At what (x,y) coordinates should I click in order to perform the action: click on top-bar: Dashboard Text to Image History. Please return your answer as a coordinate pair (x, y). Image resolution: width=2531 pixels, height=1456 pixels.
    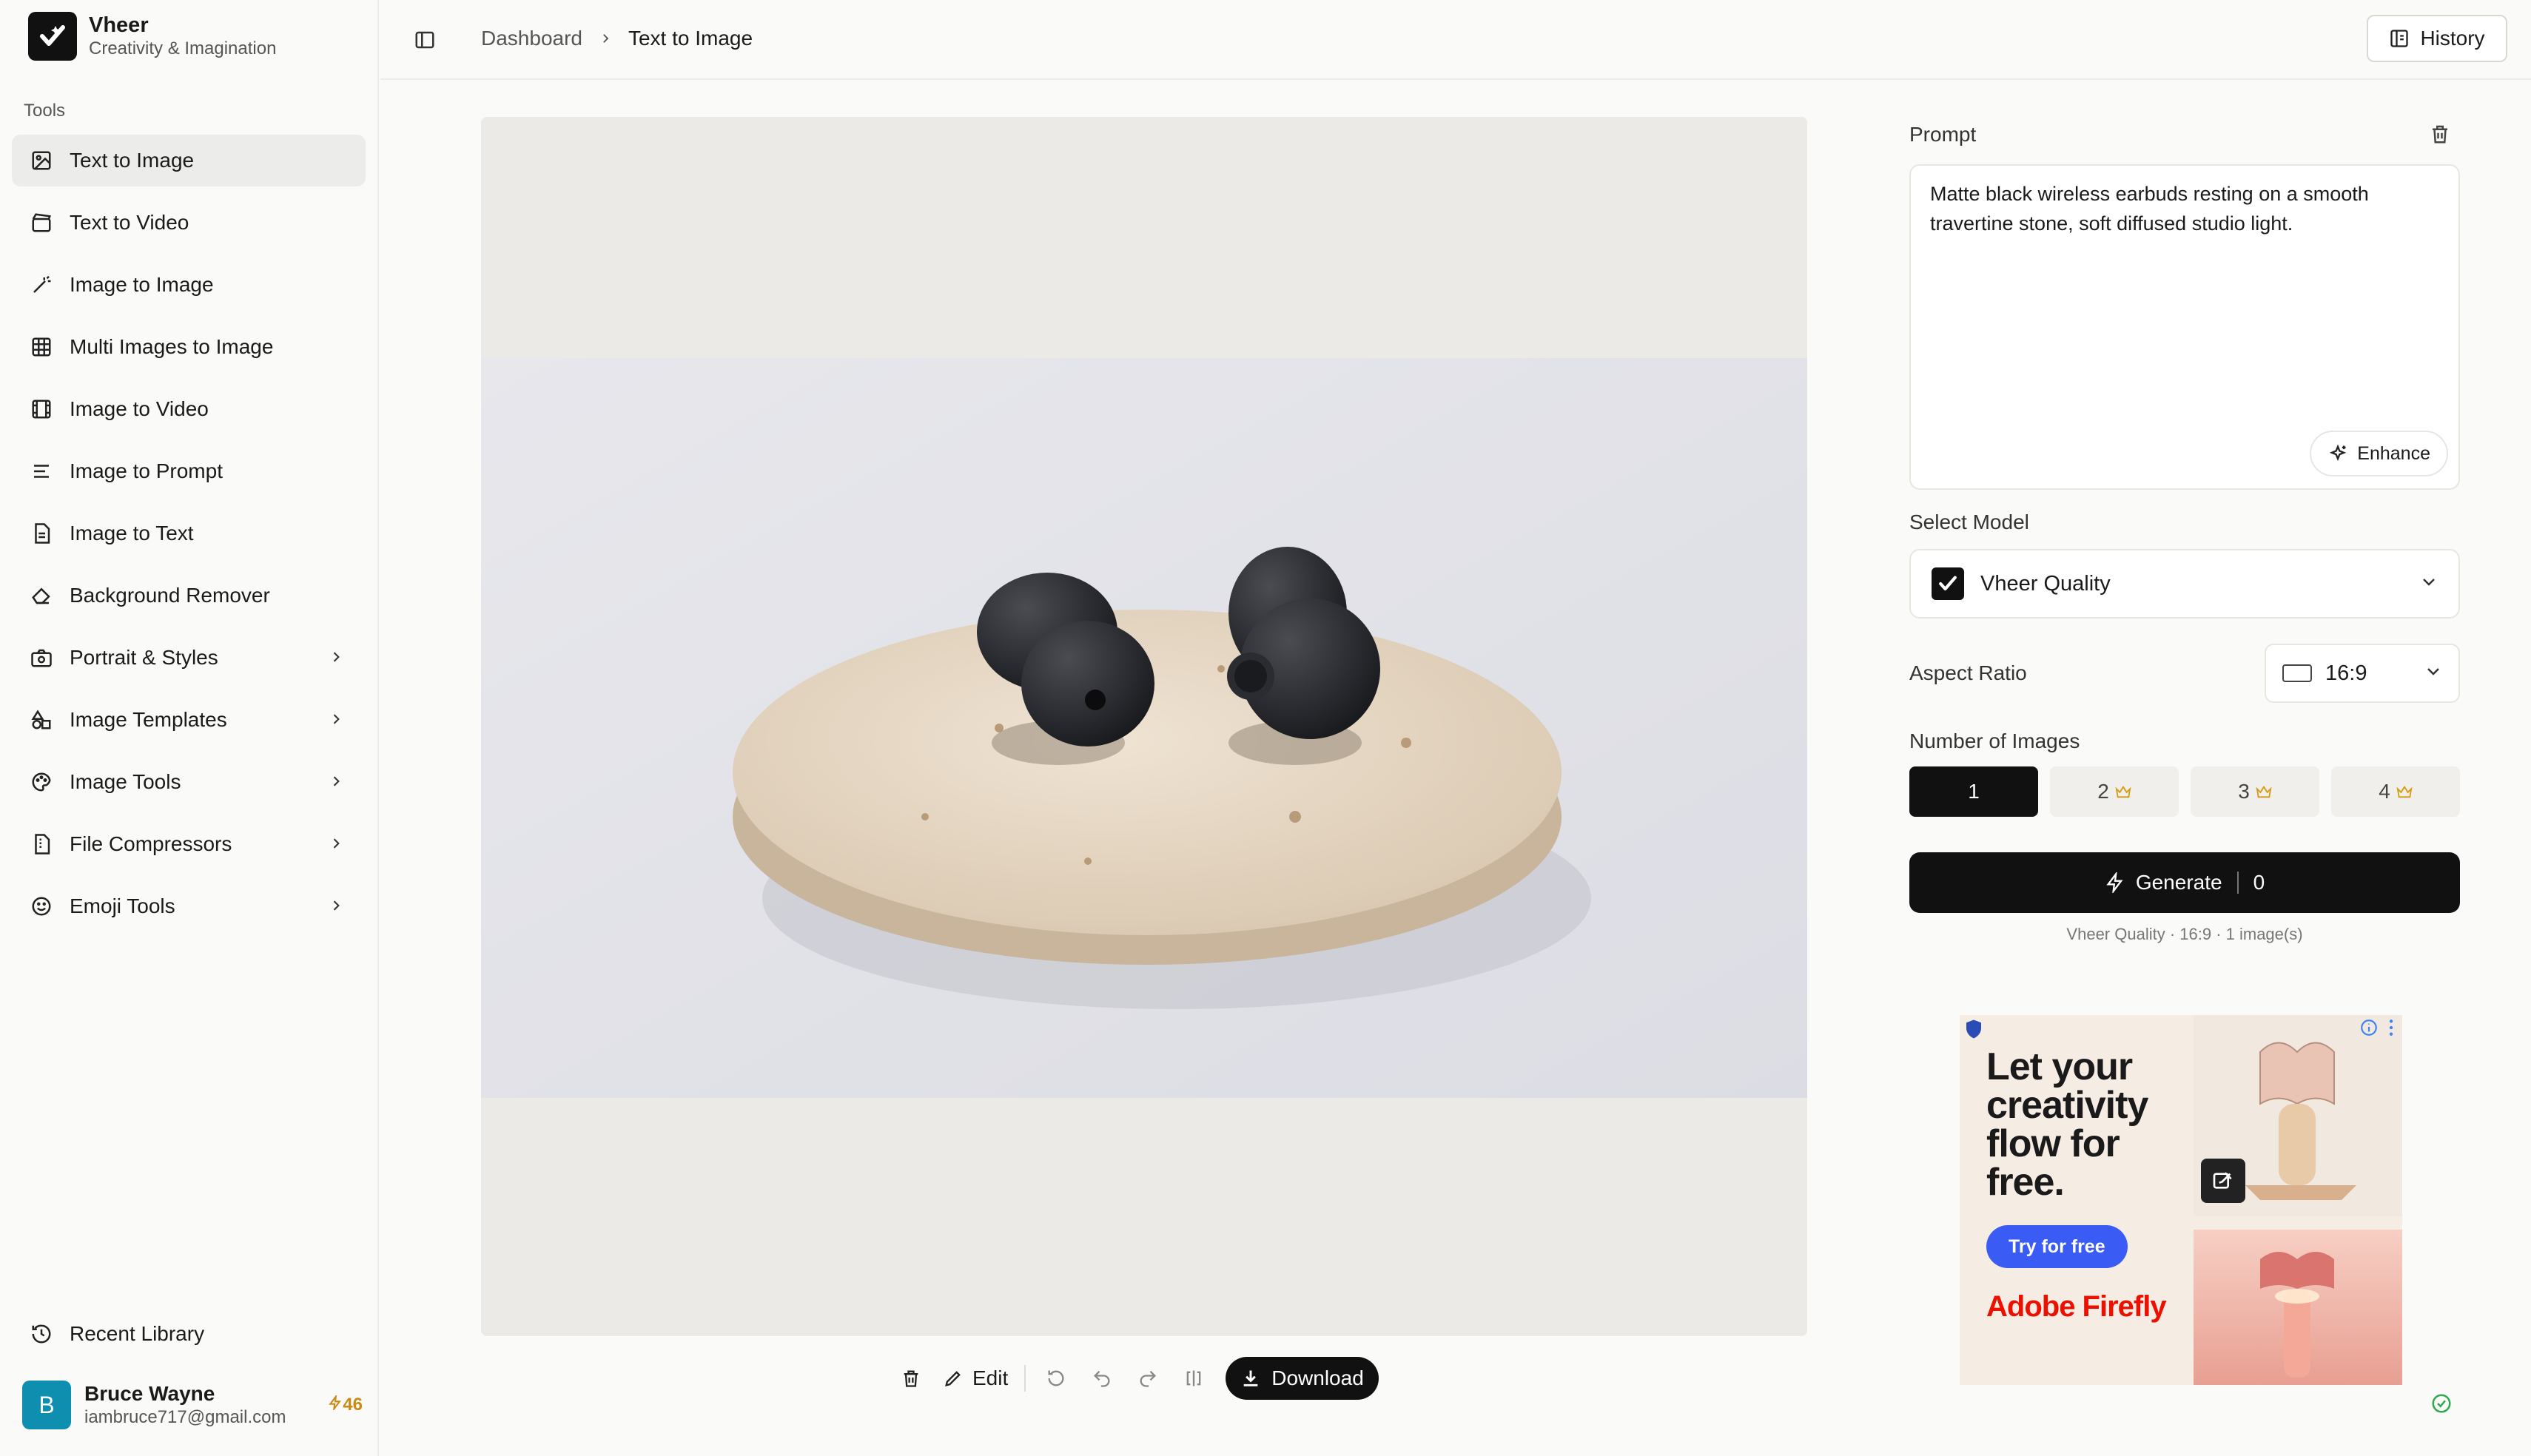
    Looking at the image, I should click on (1455, 40).